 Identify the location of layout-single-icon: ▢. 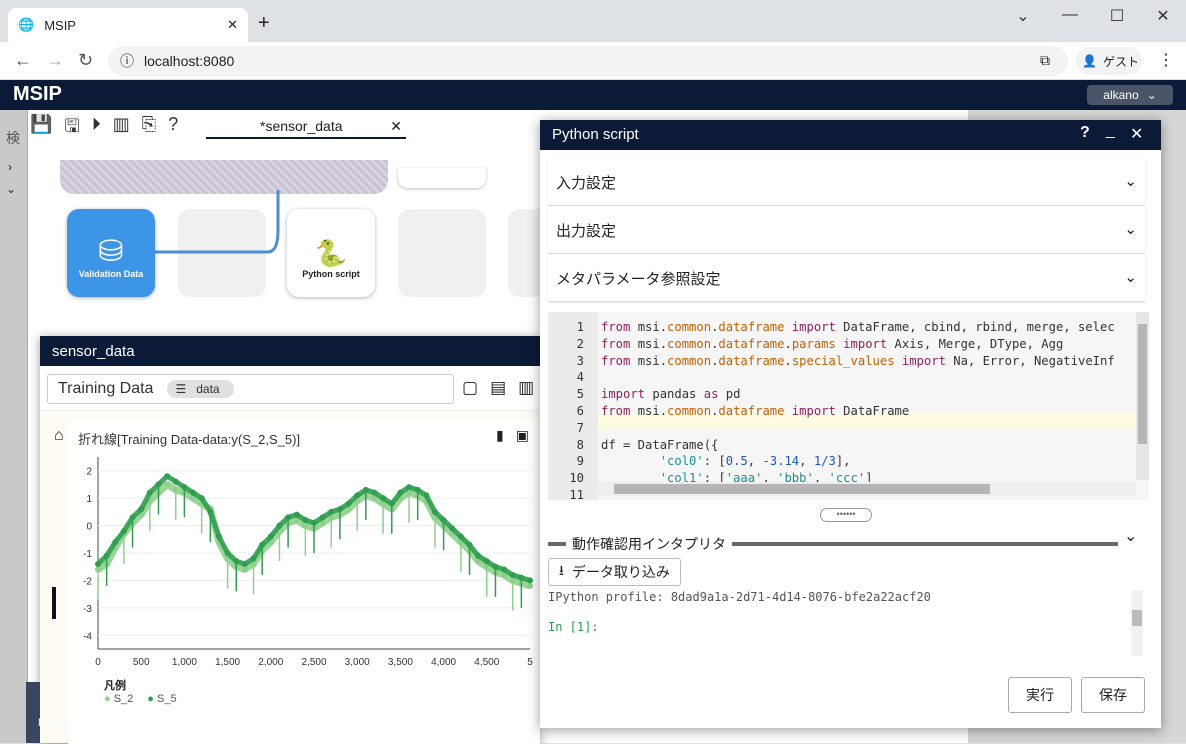
(470, 388).